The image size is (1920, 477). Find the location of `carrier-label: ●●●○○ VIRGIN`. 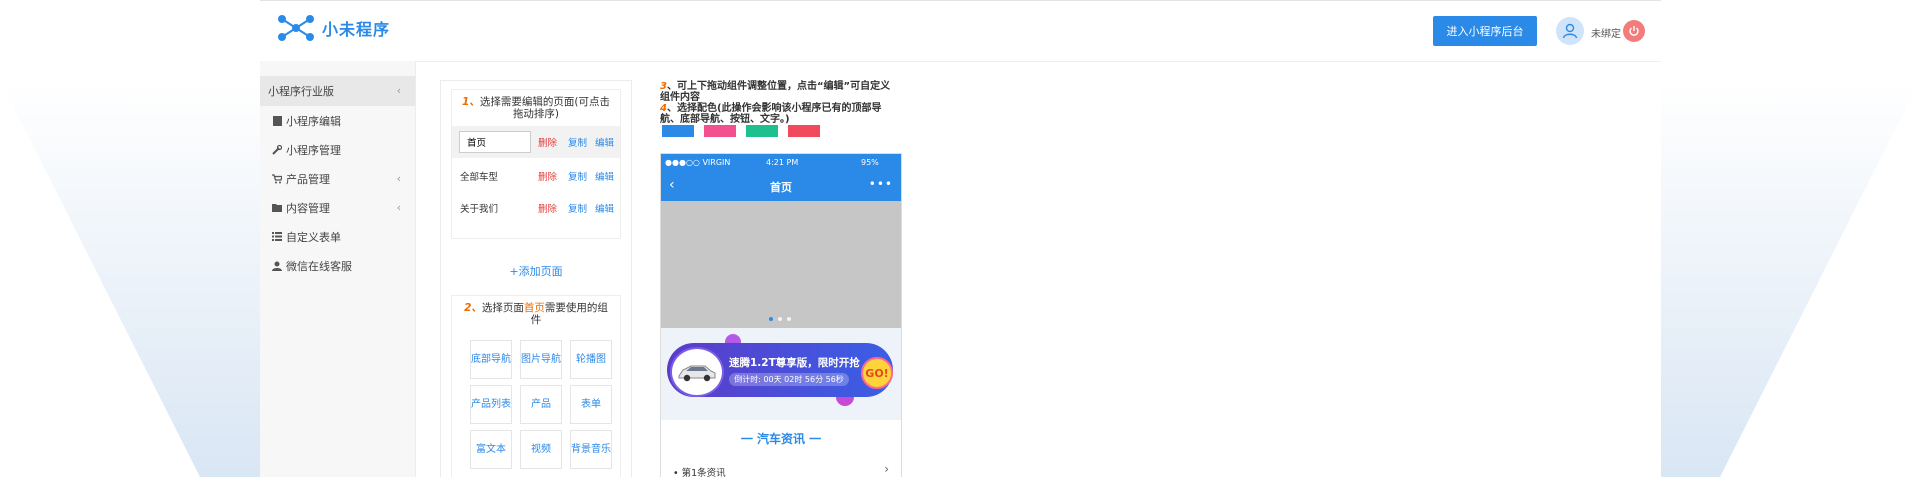

carrier-label: ●●●○○ VIRGIN is located at coordinates (698, 162).